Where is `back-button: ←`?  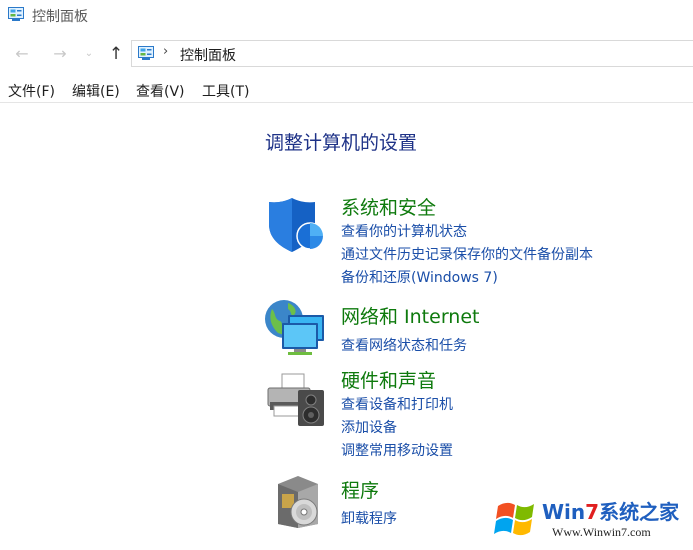 back-button: ← is located at coordinates (22, 54).